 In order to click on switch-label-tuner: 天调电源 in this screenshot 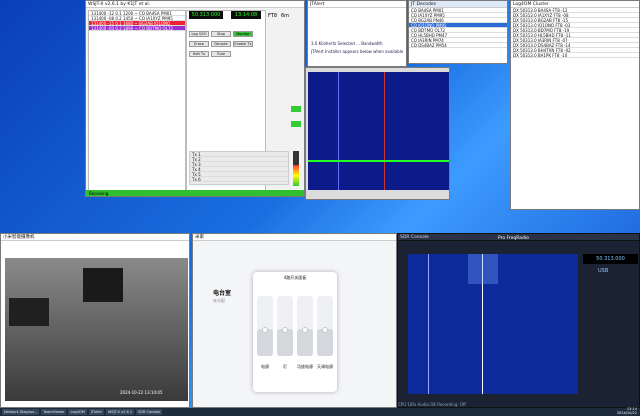, I will do `click(325, 366)`.